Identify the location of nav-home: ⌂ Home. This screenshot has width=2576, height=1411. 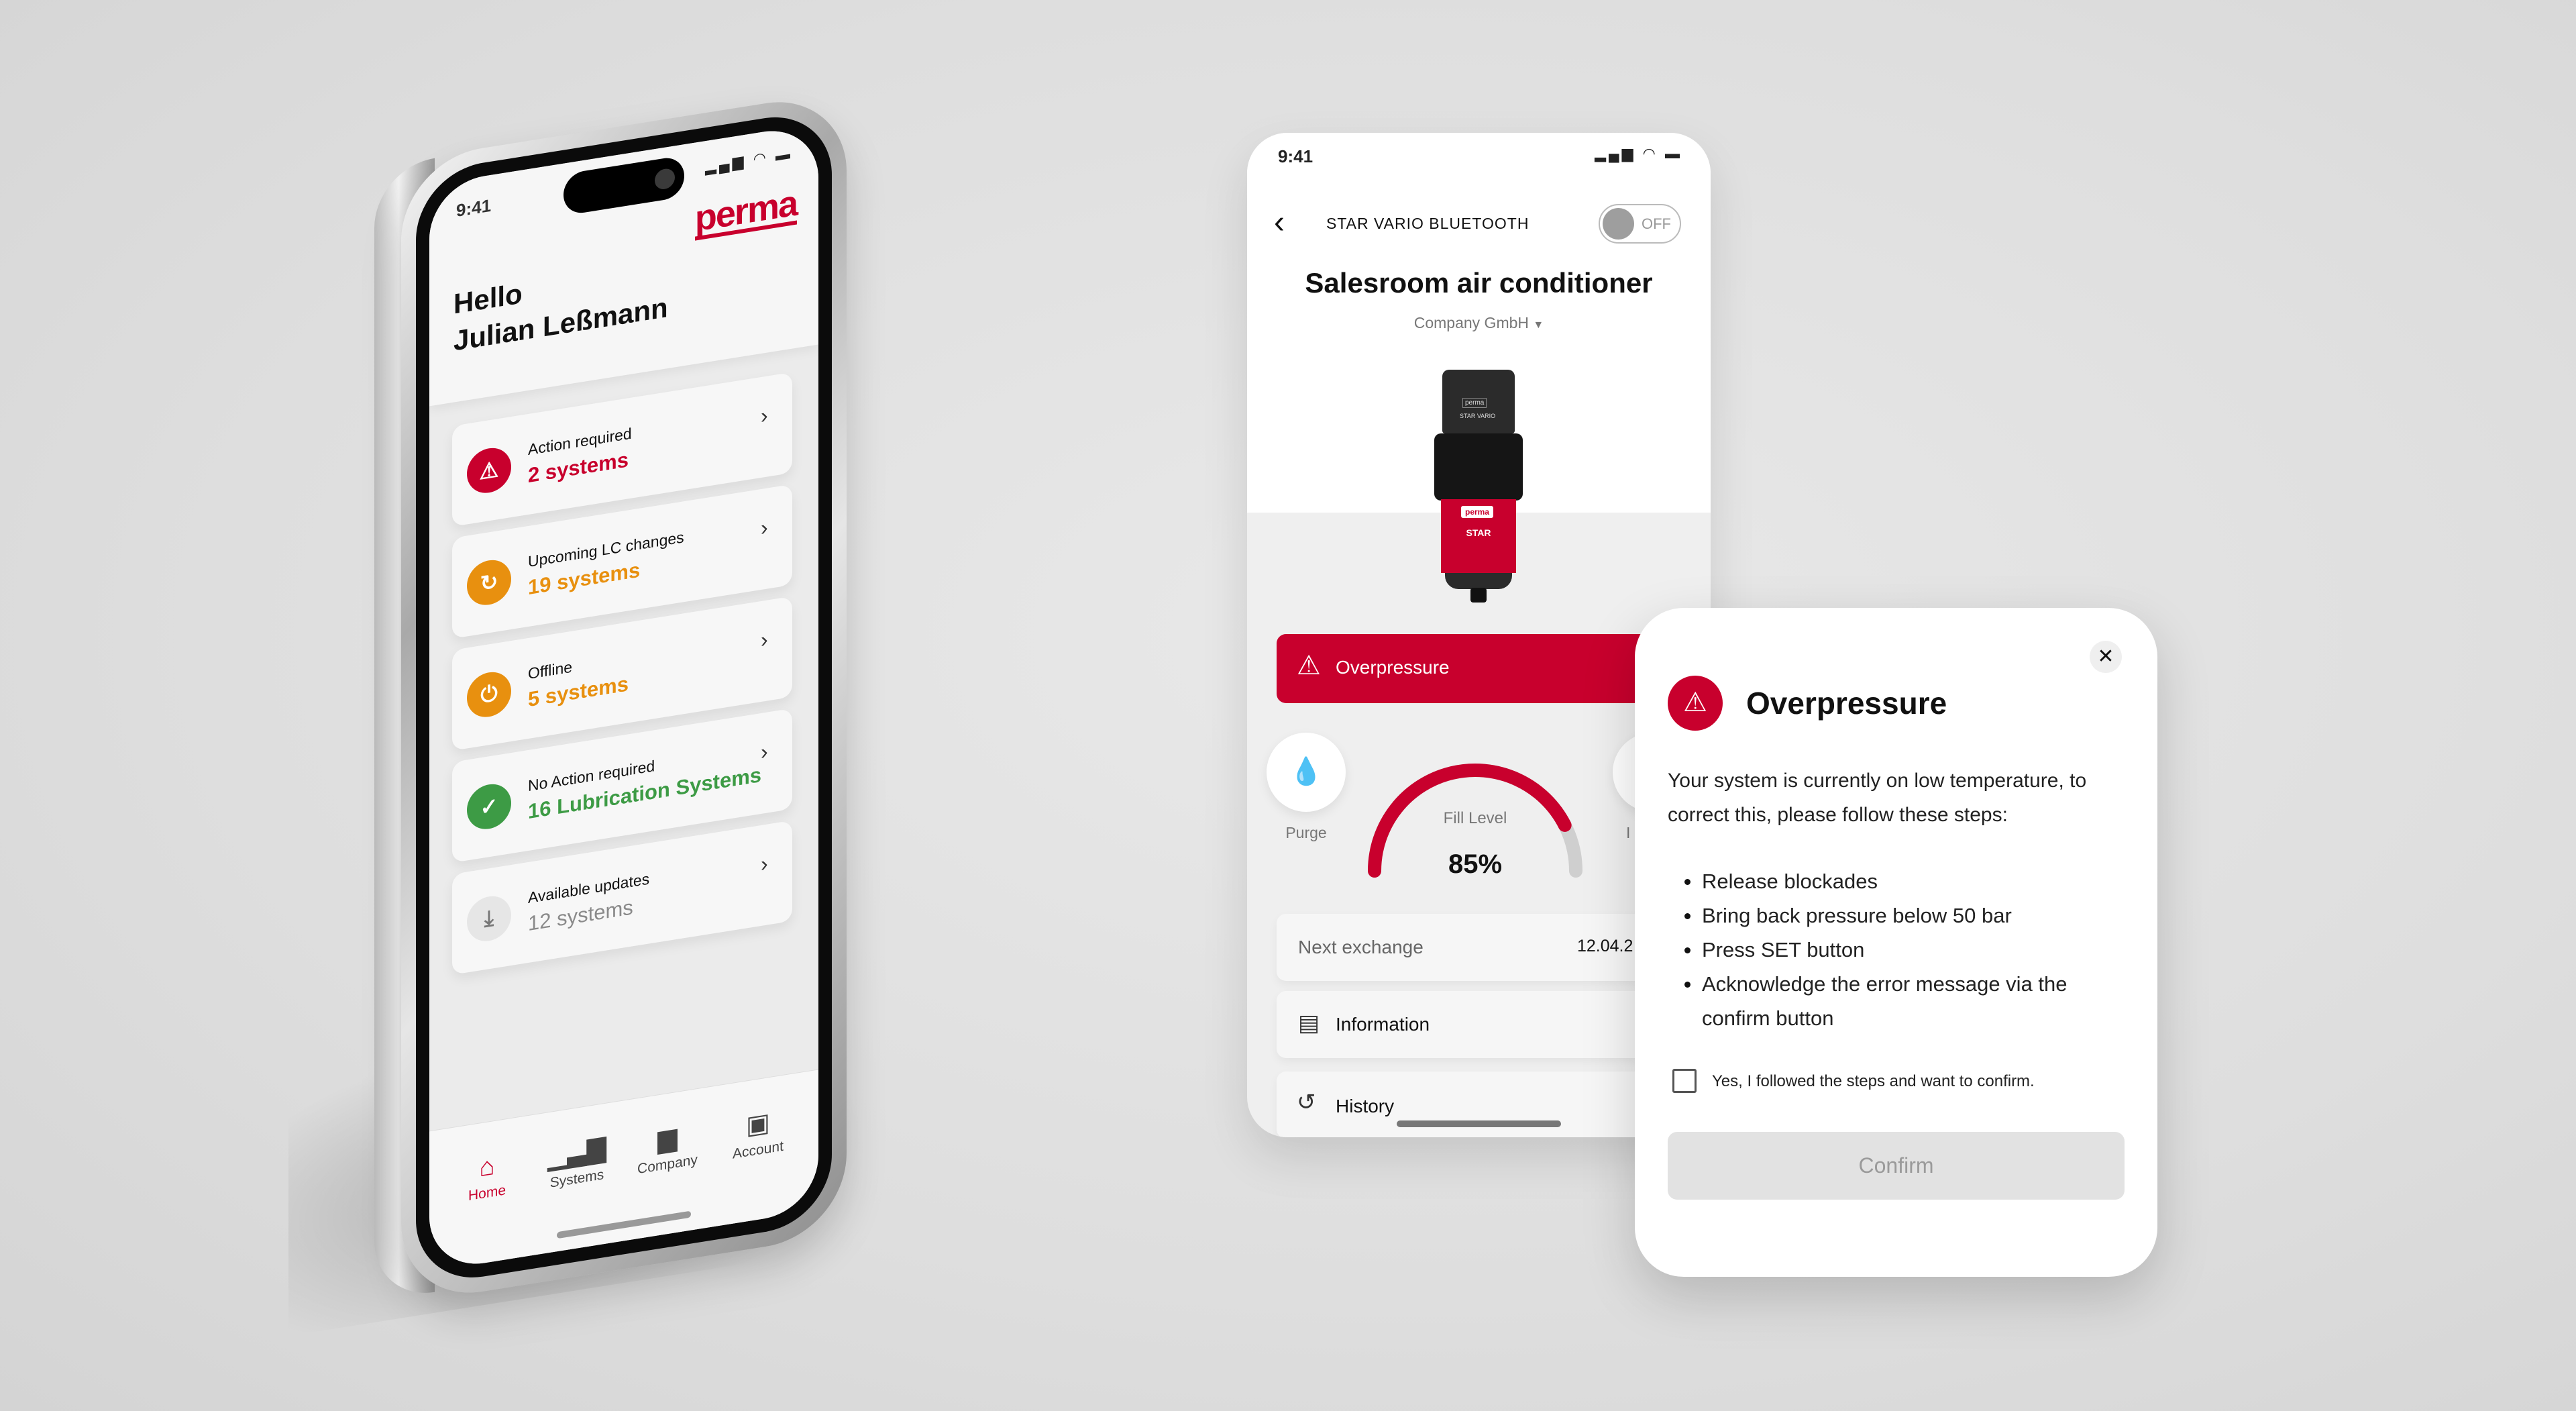
(487, 1176).